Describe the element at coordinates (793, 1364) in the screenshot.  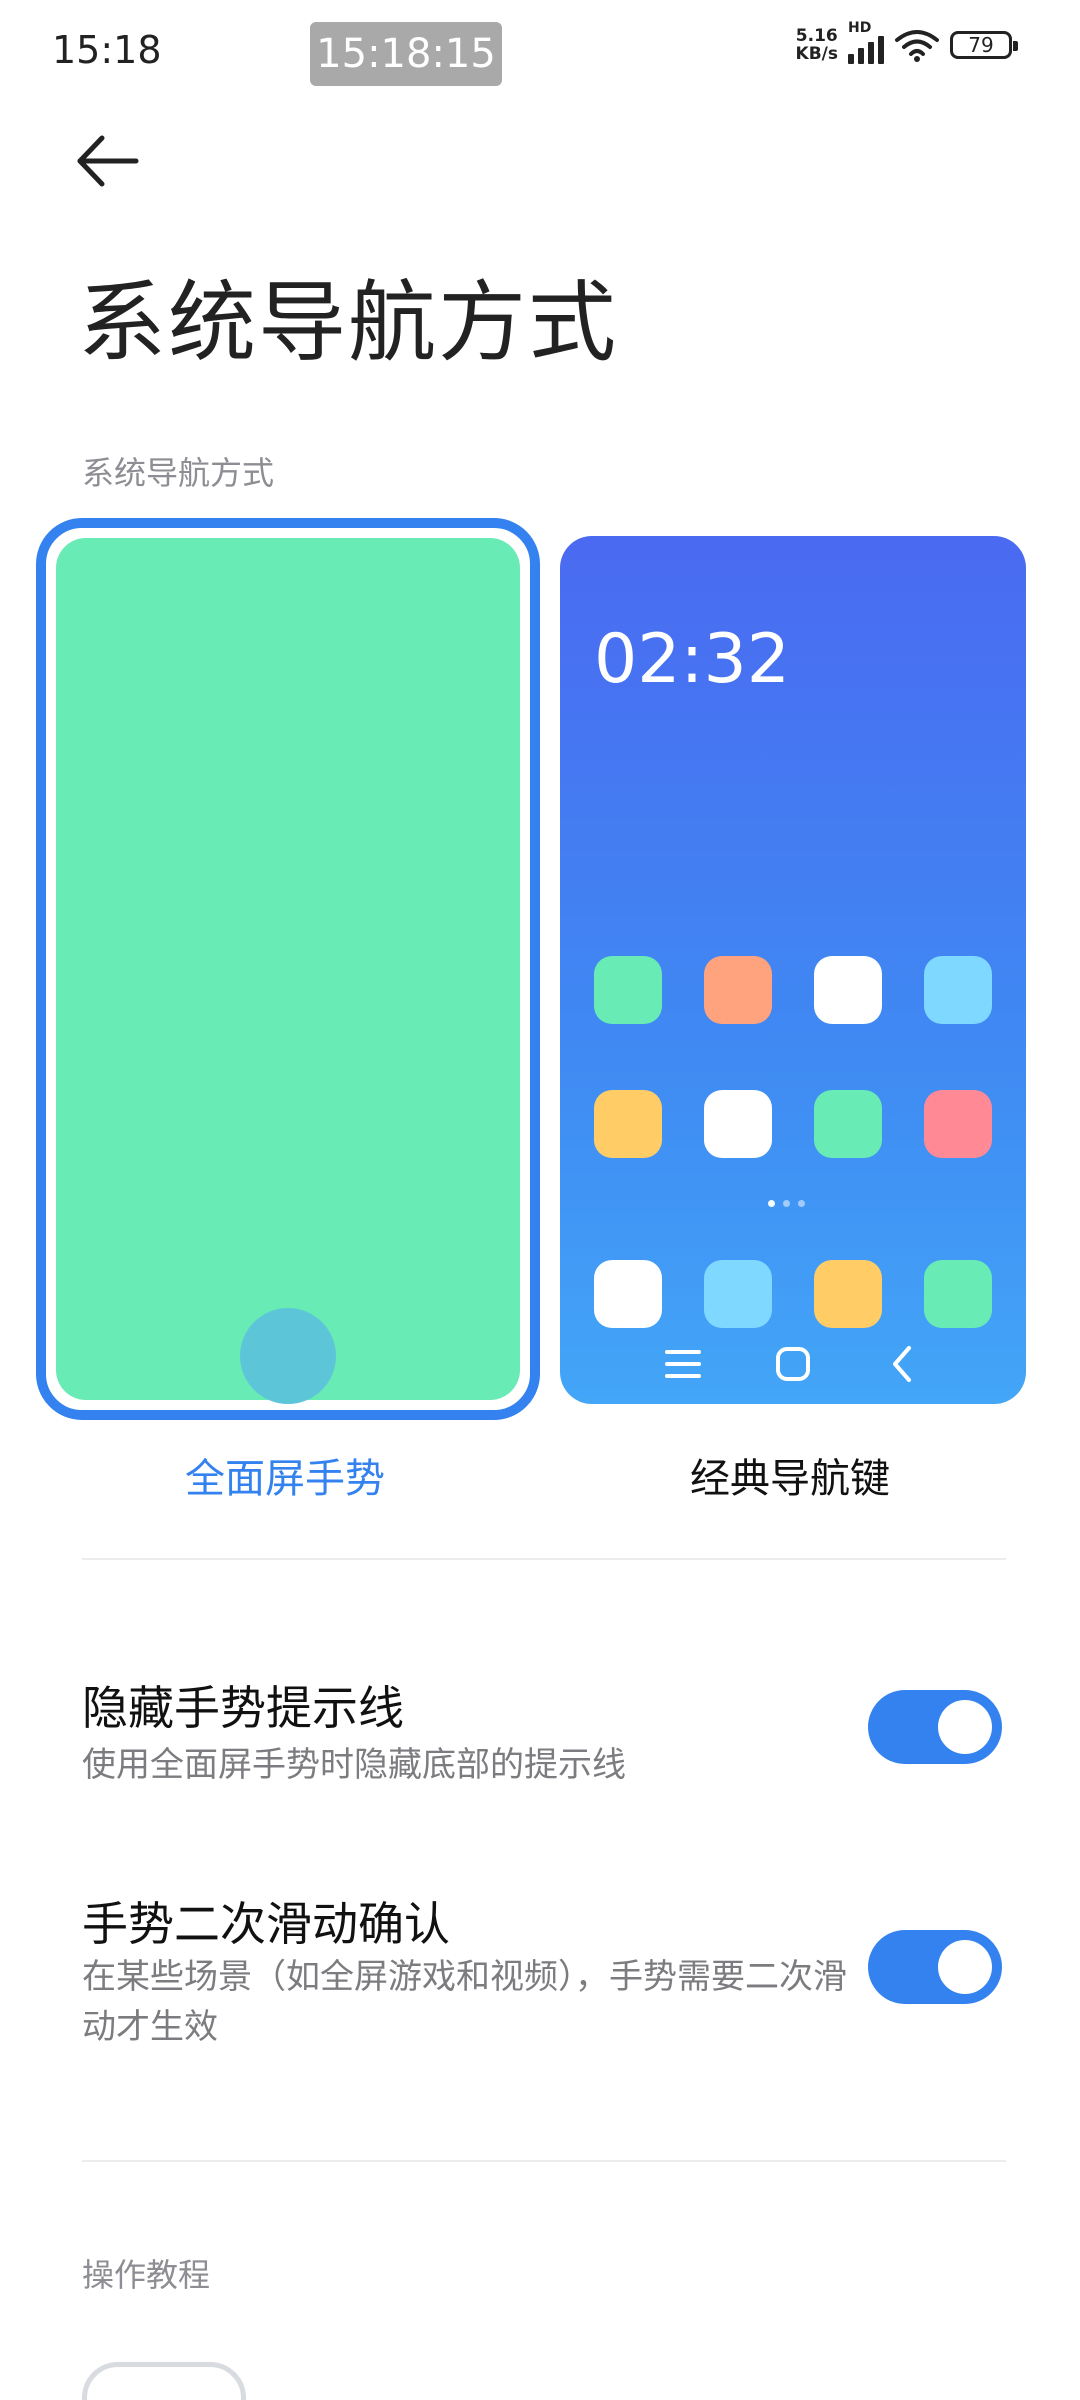
I see `home-icon` at that location.